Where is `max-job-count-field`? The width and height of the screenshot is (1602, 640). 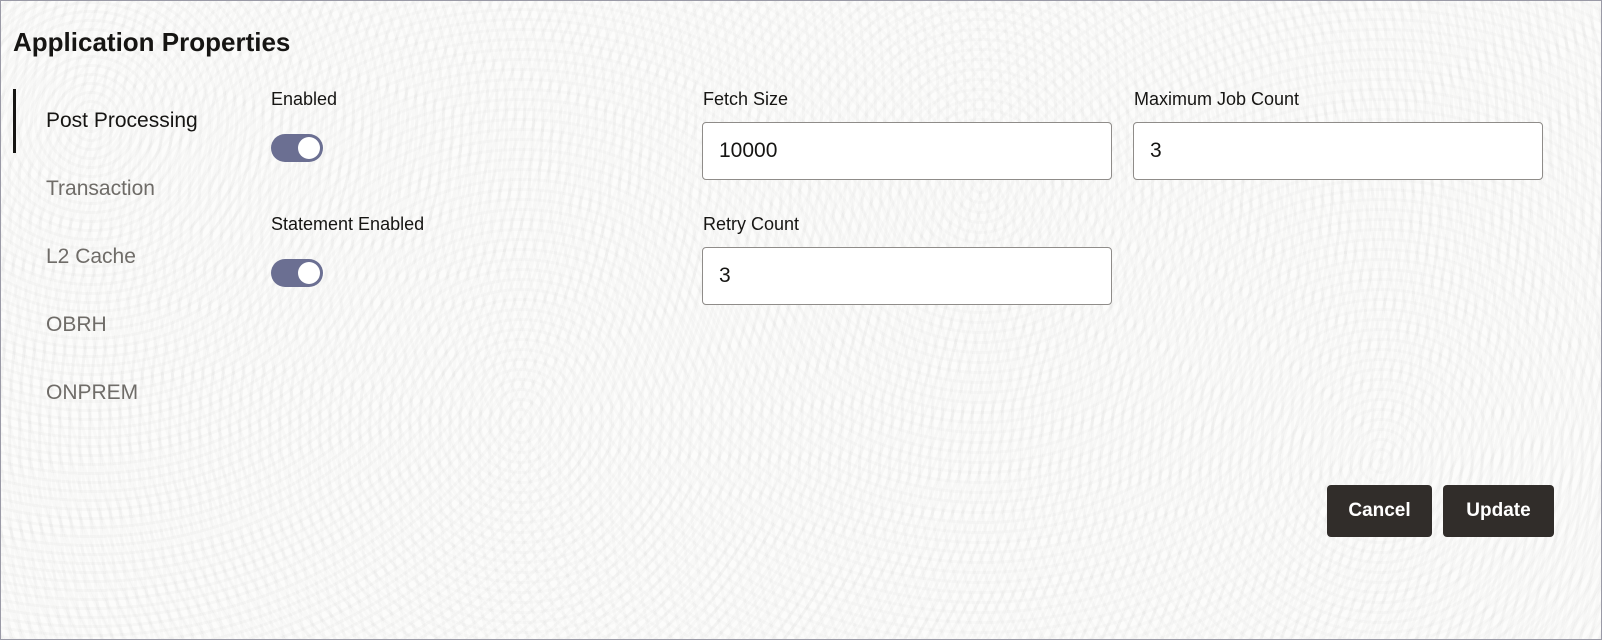
max-job-count-field is located at coordinates (1338, 151).